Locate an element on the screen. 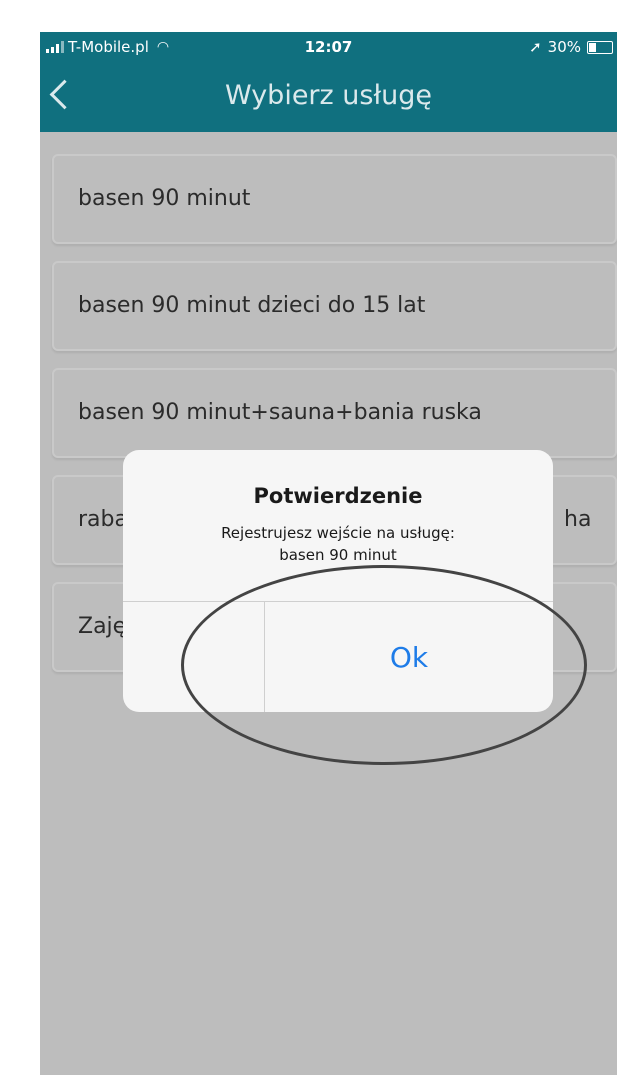 Image resolution: width=617 pixels, height=1075 pixels. nav-bar: Wybierz usługę is located at coordinates (328, 97).